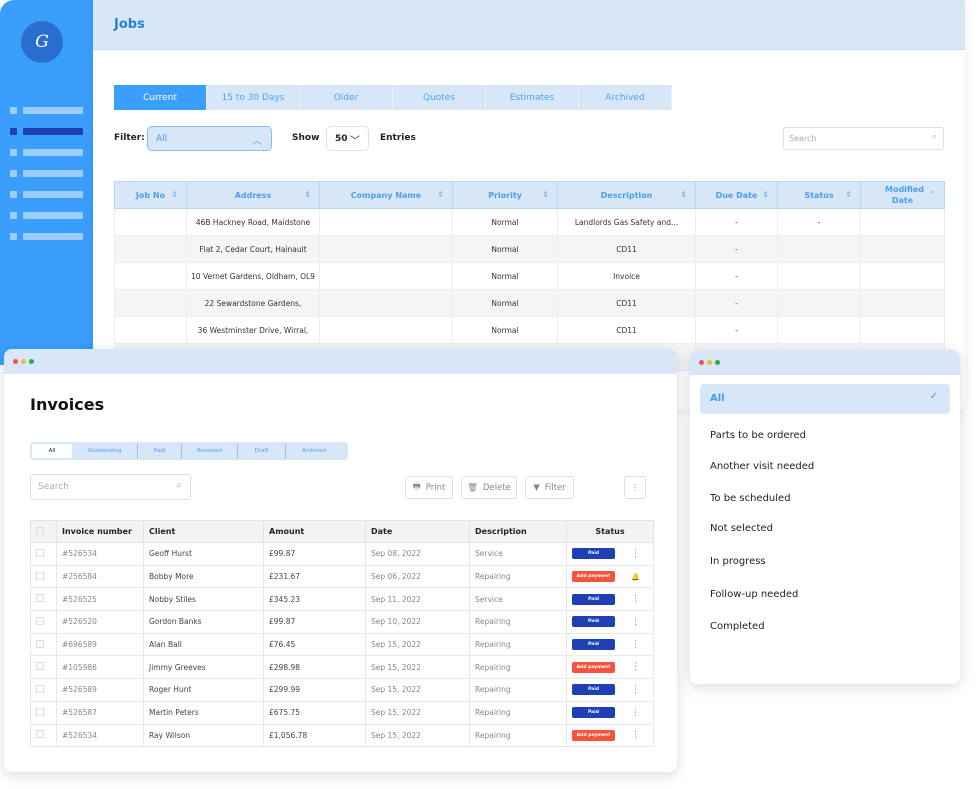  What do you see at coordinates (52, 451) in the screenshot?
I see `tab-all: All` at bounding box center [52, 451].